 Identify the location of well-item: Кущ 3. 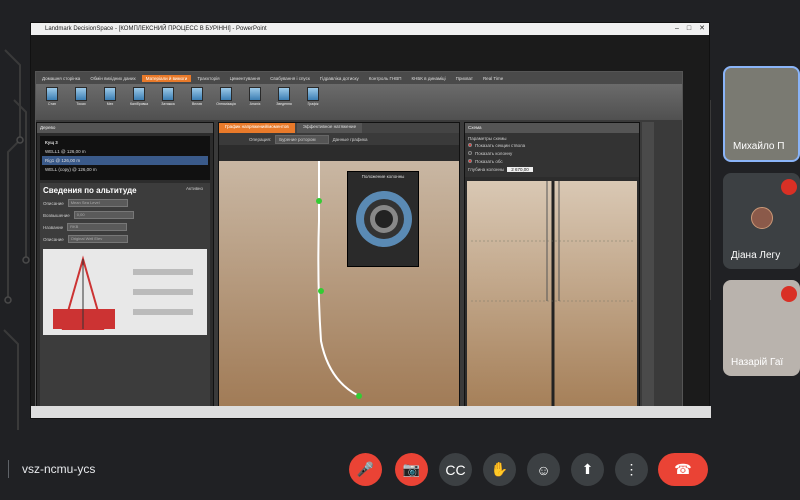
(125, 142).